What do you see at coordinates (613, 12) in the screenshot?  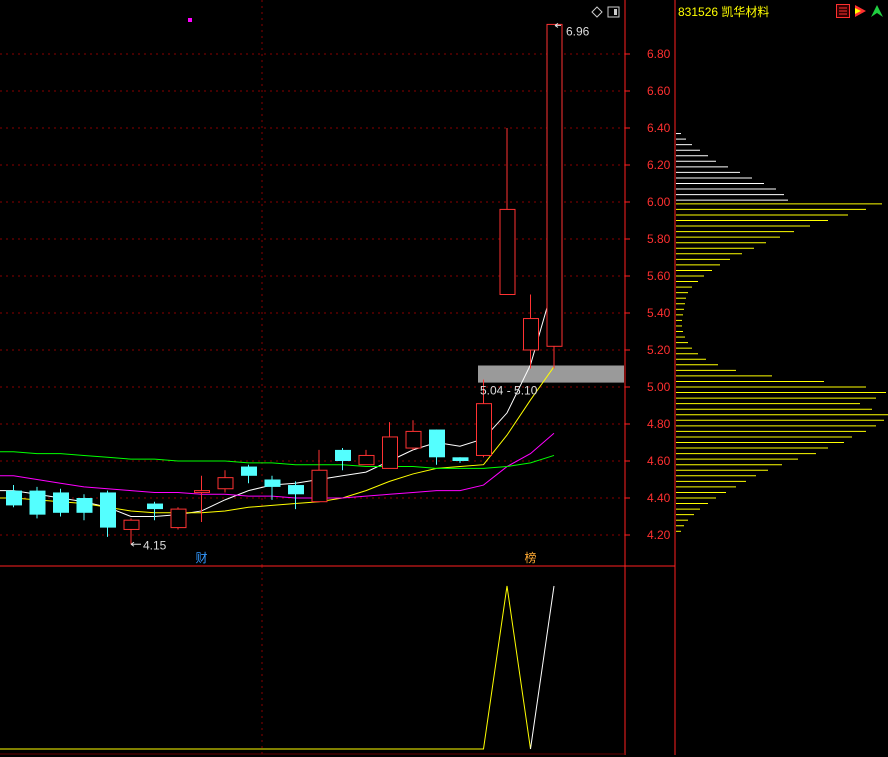 I see `window-toggle-icon` at bounding box center [613, 12].